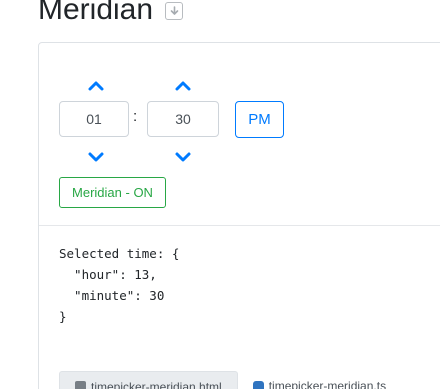 The width and height of the screenshot is (440, 389). What do you see at coordinates (183, 86) in the screenshot?
I see `minutes-increment-chevron-up-icon` at bounding box center [183, 86].